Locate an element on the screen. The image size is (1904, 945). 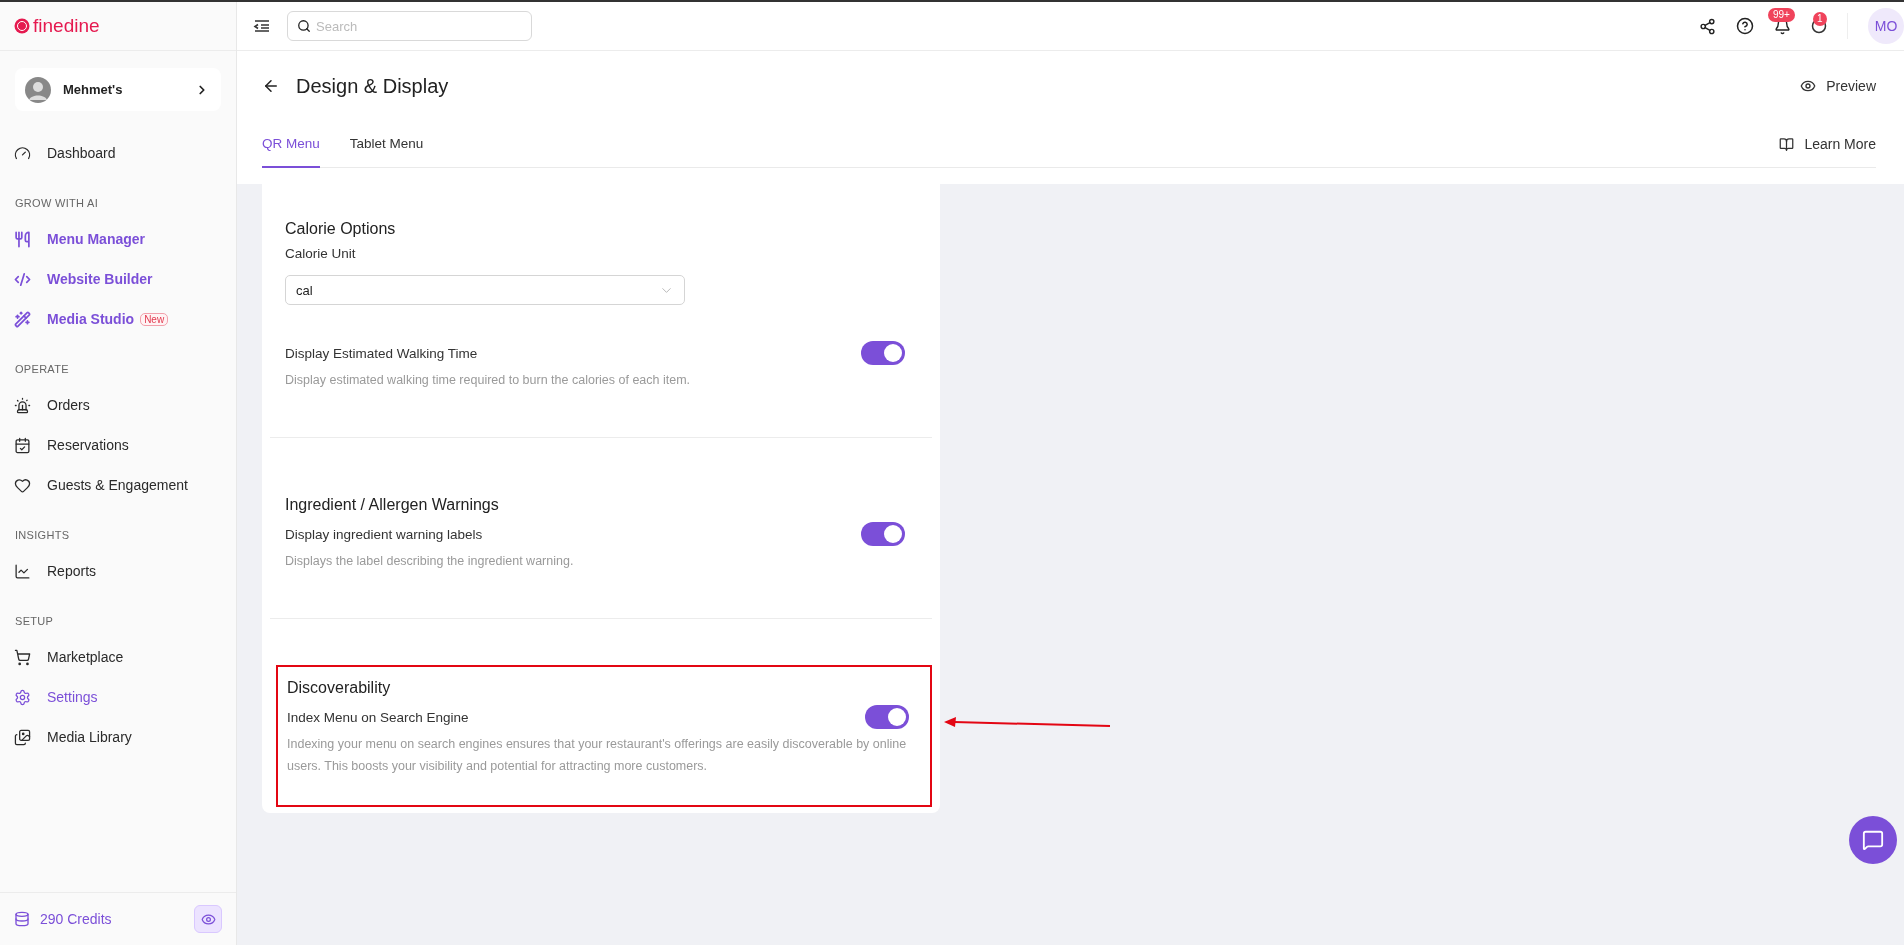
calorie-unit-select: cal is located at coordinates (485, 290).